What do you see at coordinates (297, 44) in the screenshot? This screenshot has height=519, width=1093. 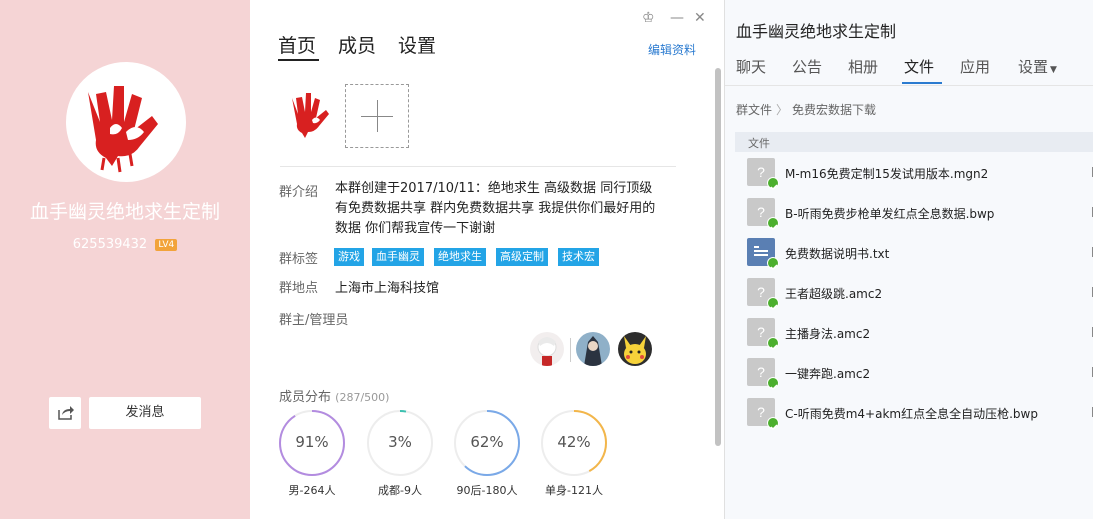 I see `tab-home: 首页` at bounding box center [297, 44].